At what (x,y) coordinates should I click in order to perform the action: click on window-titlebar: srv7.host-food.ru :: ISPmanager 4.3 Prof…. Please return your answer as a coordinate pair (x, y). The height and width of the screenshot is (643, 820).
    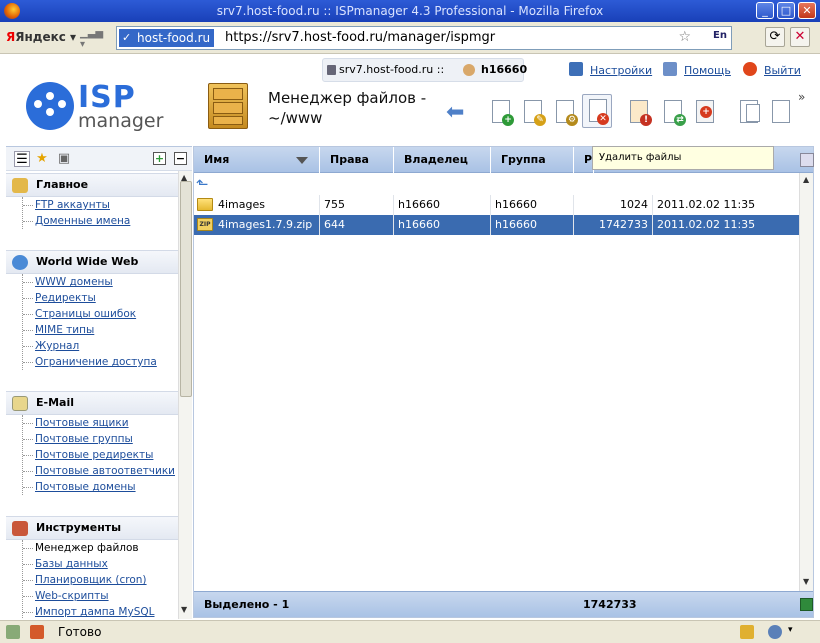
    Looking at the image, I should click on (410, 11).